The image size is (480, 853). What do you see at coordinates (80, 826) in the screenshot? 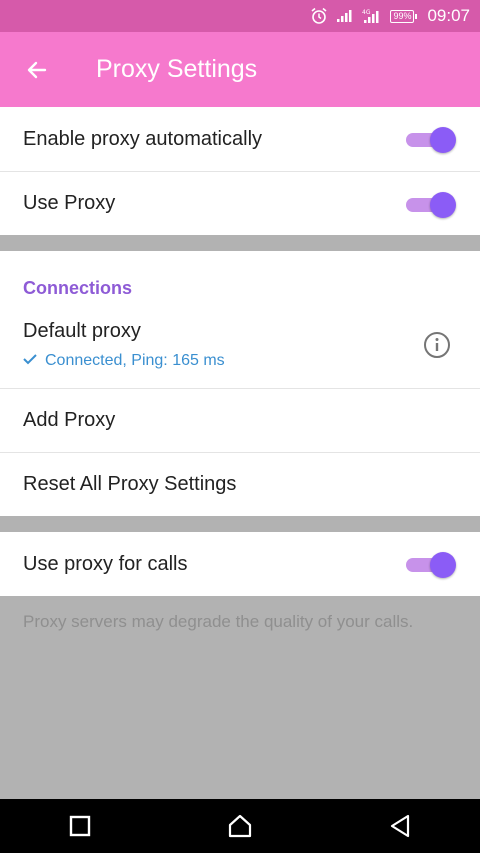
I see `recents-square-icon` at bounding box center [80, 826].